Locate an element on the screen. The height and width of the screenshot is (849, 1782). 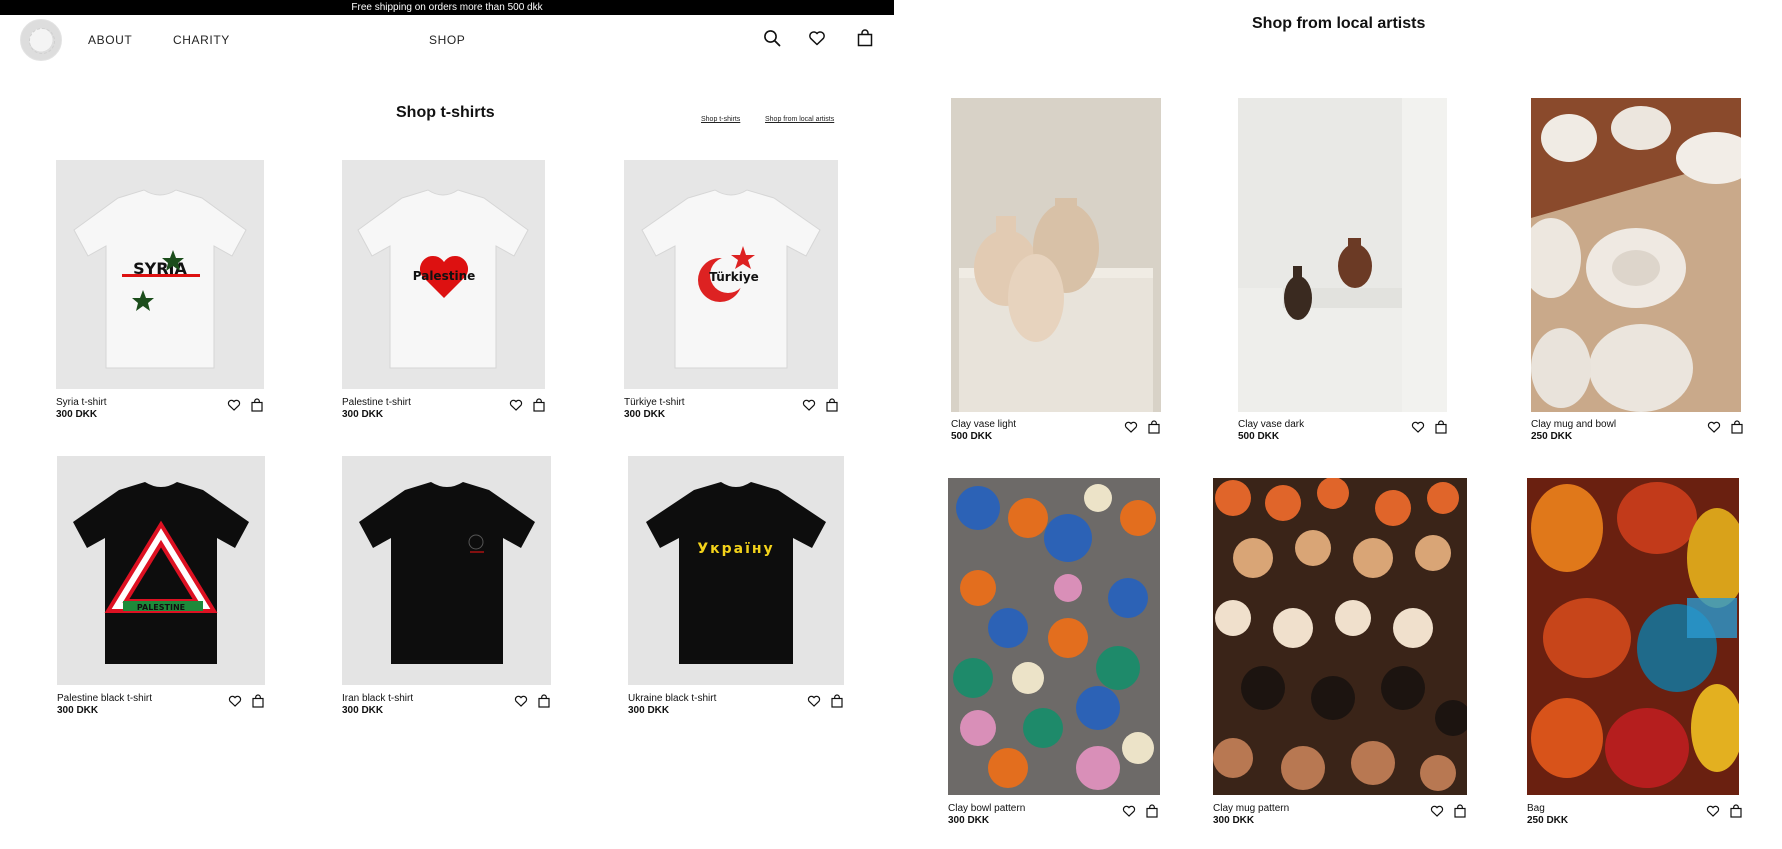
svg-text: Türkiye is located at coordinates (734, 277).